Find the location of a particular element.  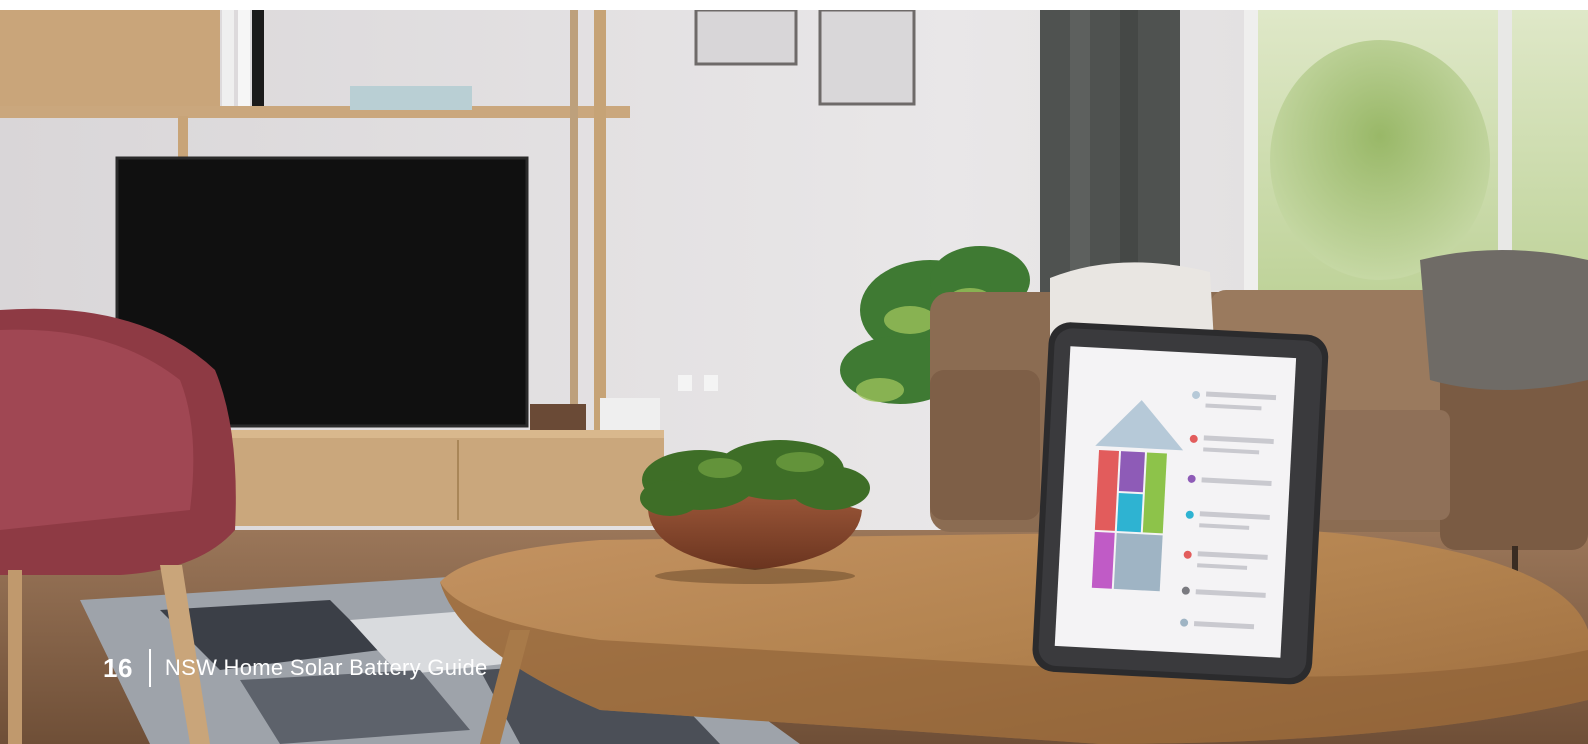

footer-divider is located at coordinates (149, 668).